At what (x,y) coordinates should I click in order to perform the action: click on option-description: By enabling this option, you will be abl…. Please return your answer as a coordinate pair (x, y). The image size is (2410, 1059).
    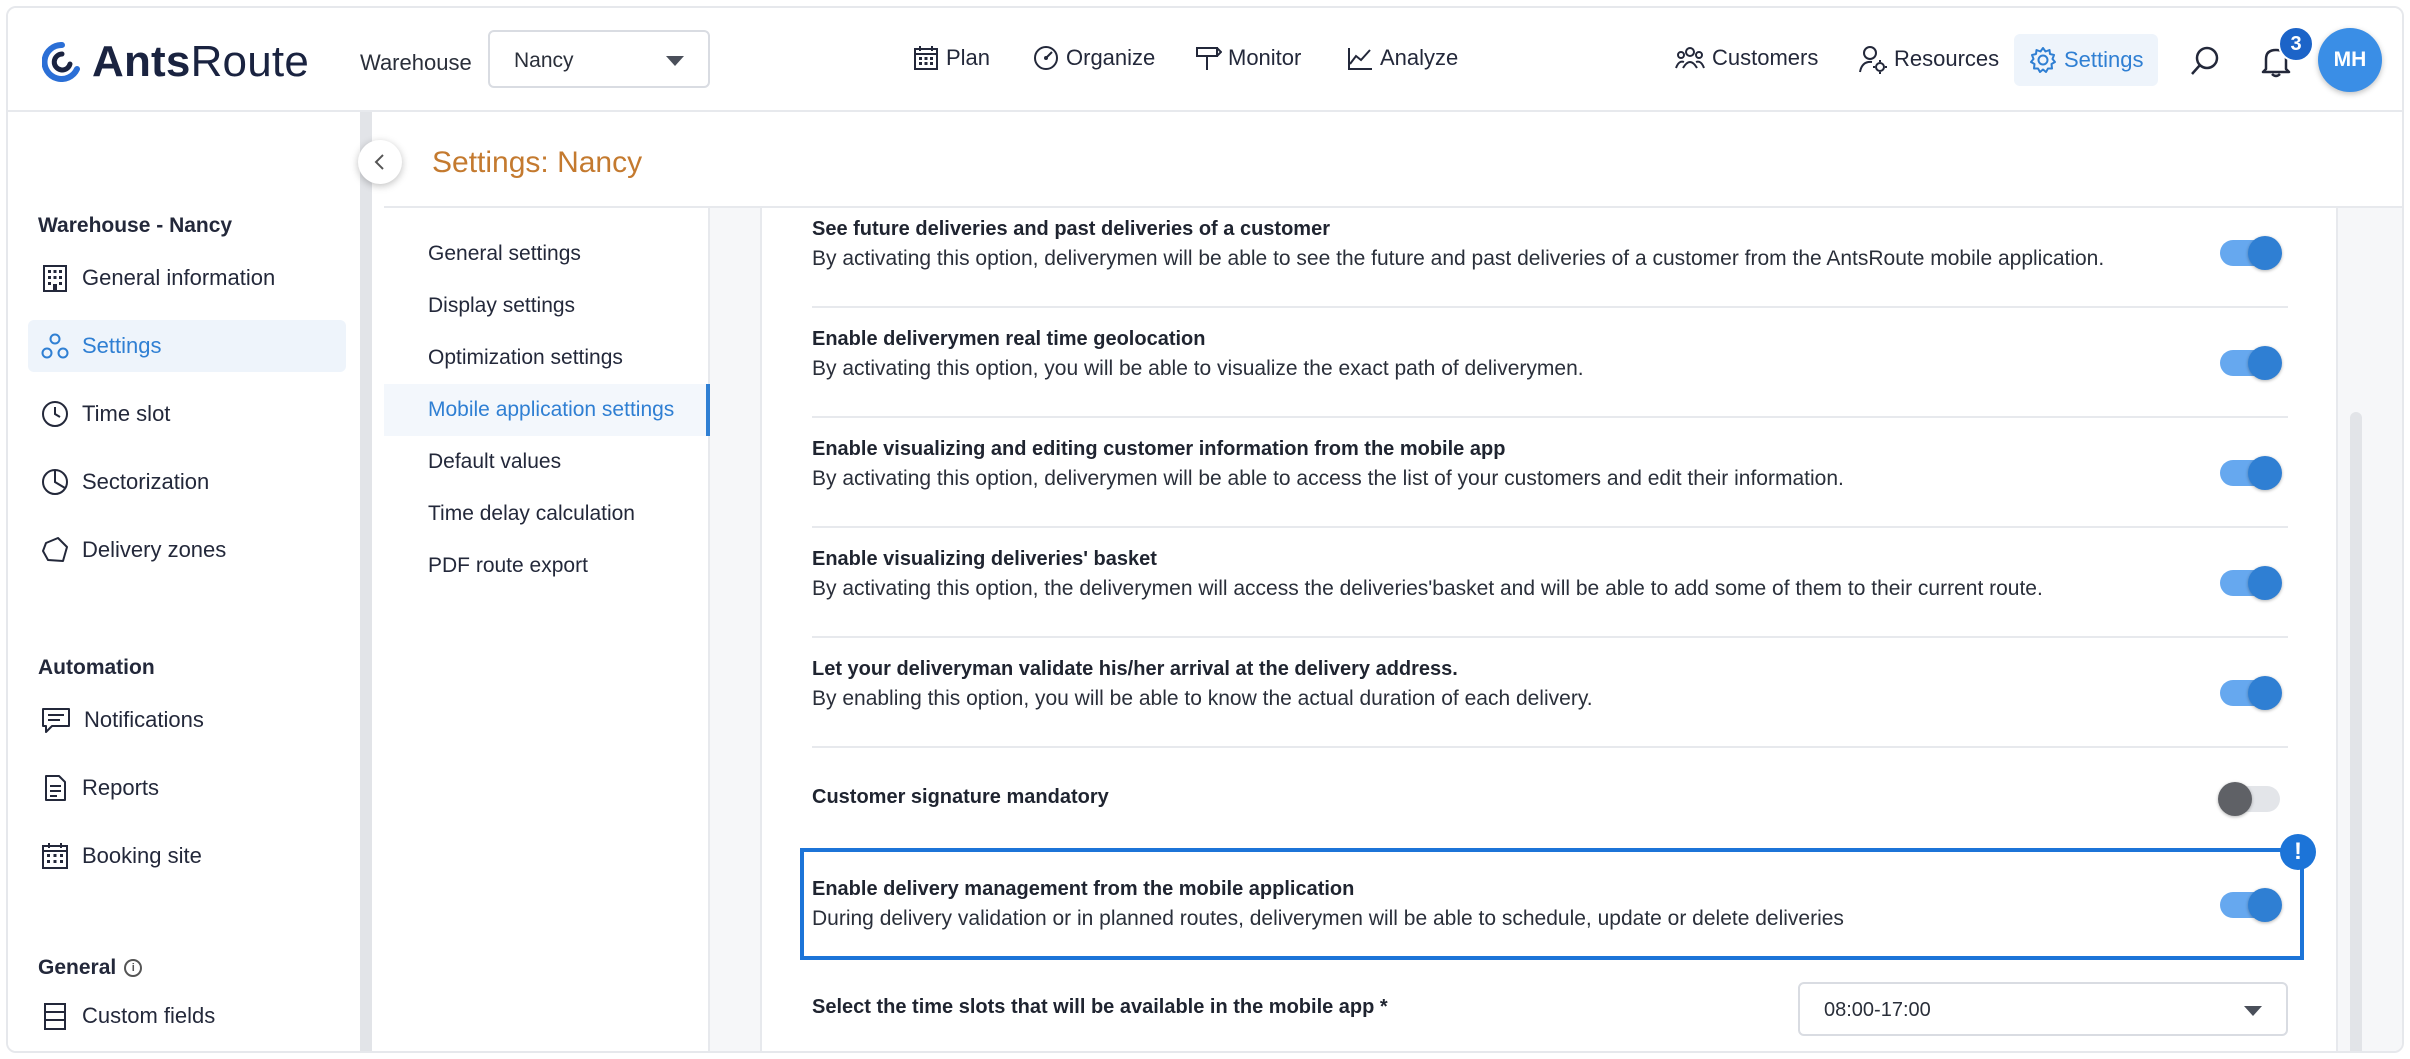
    Looking at the image, I should click on (1202, 698).